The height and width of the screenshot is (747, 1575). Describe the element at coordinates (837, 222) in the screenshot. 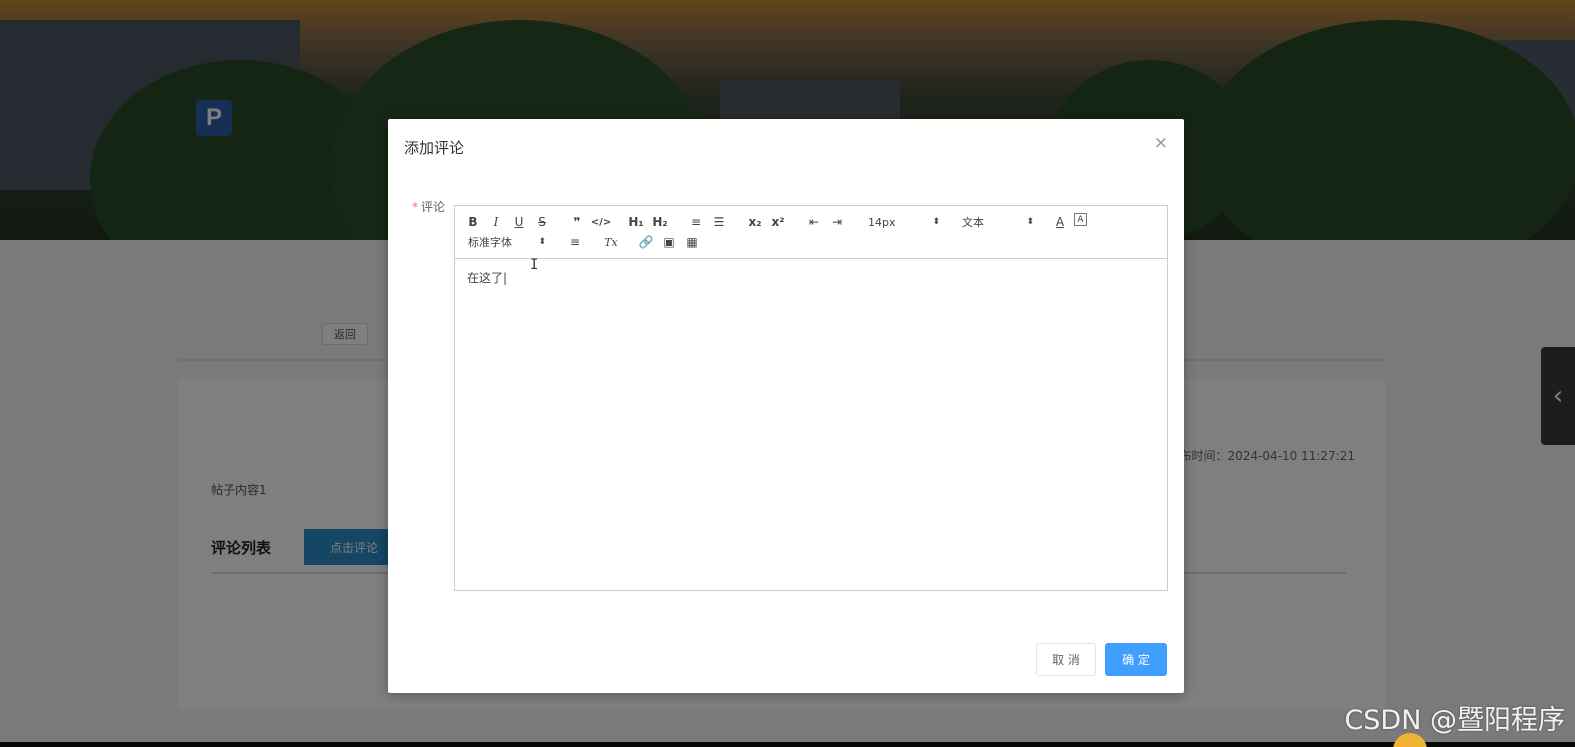

I see `indent-icon: ⇥` at that location.